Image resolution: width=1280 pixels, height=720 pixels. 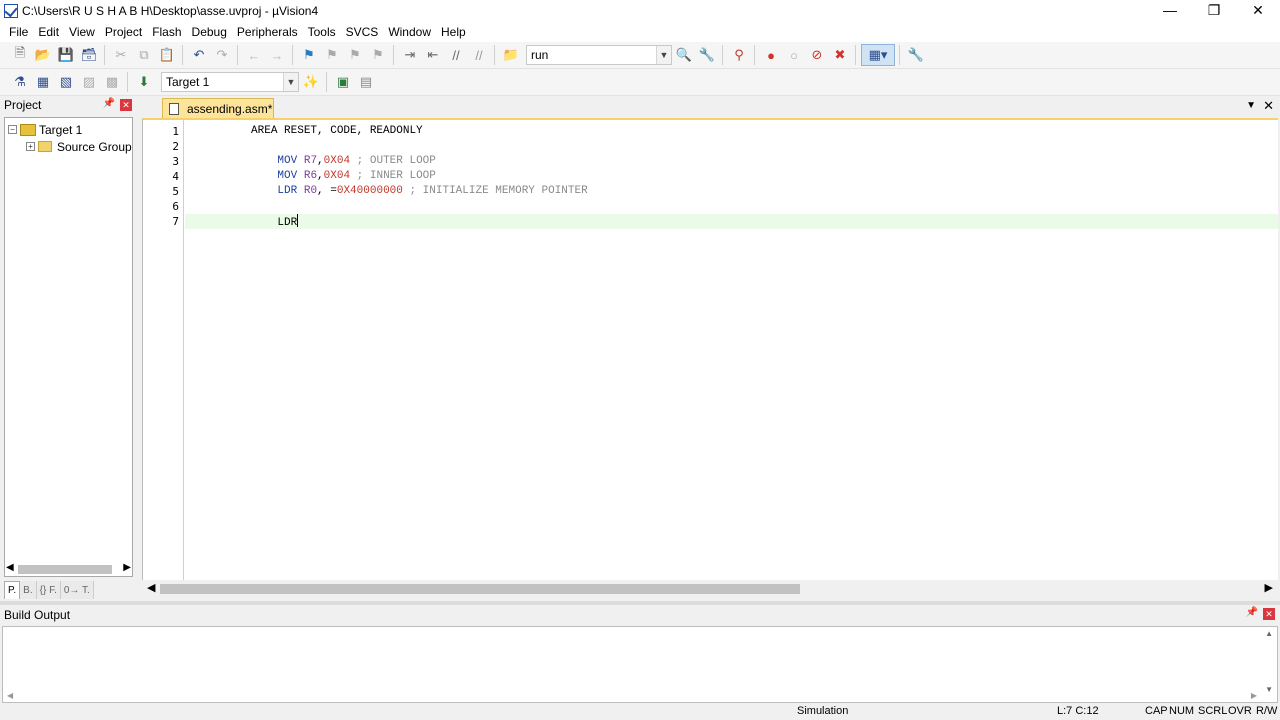 I want to click on navigate-back-icon: ←, so click(x=254, y=55).